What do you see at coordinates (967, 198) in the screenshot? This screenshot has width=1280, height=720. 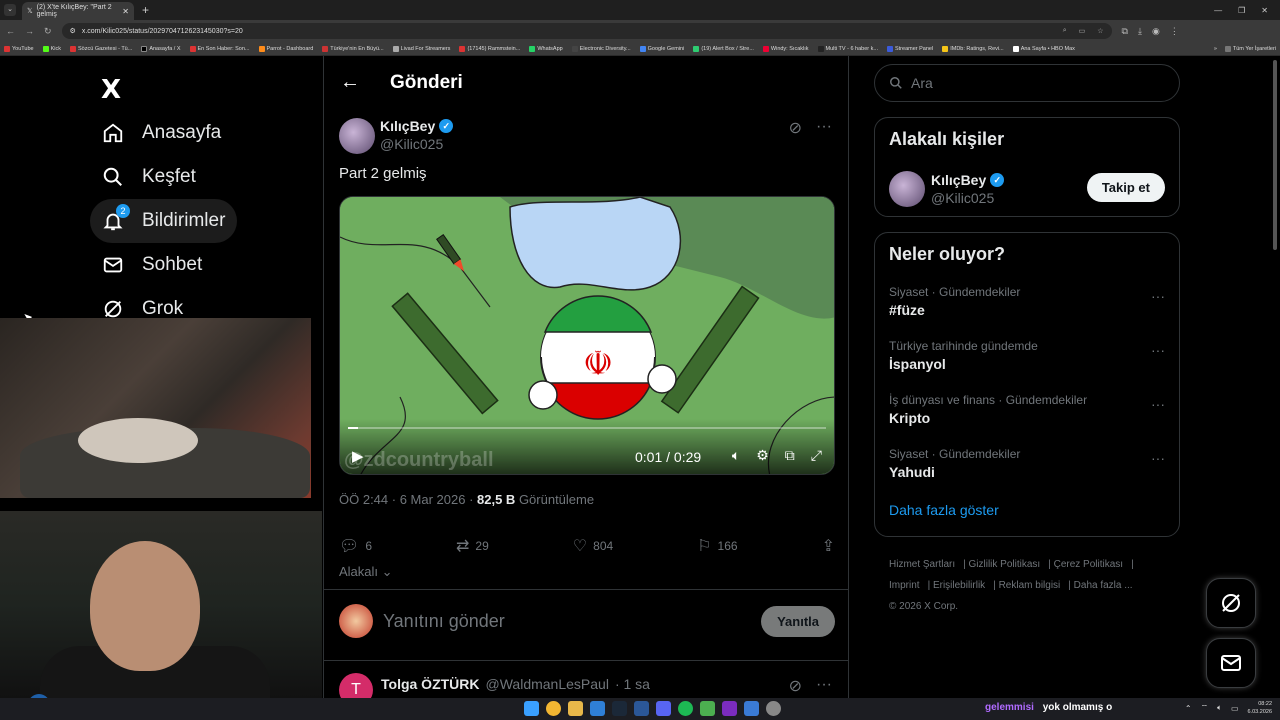 I see `person-handle: @Kilic025` at bounding box center [967, 198].